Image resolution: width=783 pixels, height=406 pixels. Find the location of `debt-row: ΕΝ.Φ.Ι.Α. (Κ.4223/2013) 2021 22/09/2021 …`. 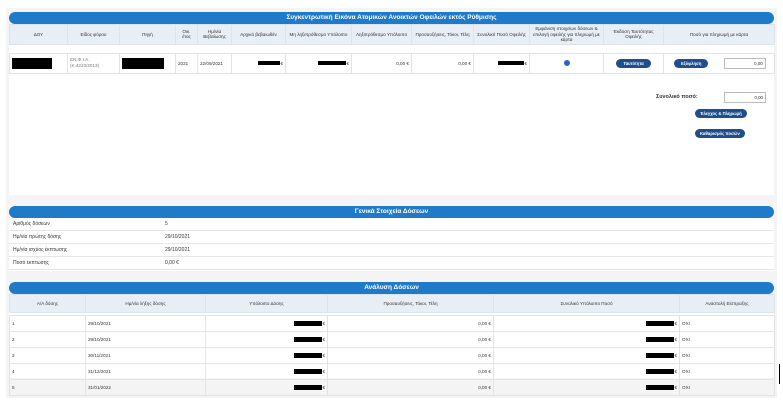

debt-row: ΕΝ.Φ.Ι.Α. (Κ.4223/2013) 2021 22/09/2021 … is located at coordinates (392, 63).